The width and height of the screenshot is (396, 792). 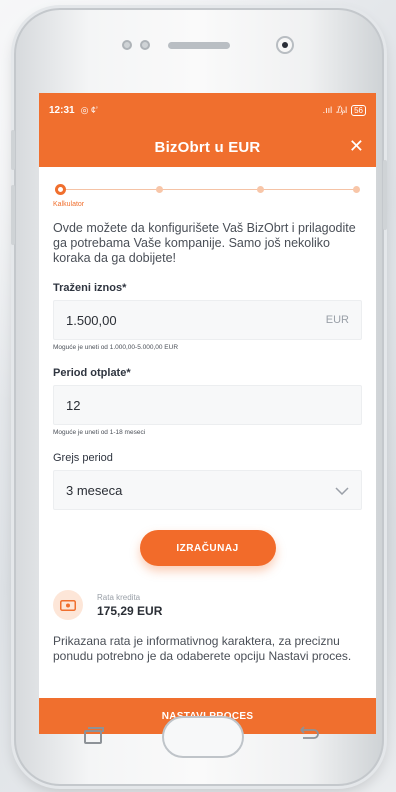 I want to click on status-right: .ııl ₯l 56, so click(x=344, y=110).